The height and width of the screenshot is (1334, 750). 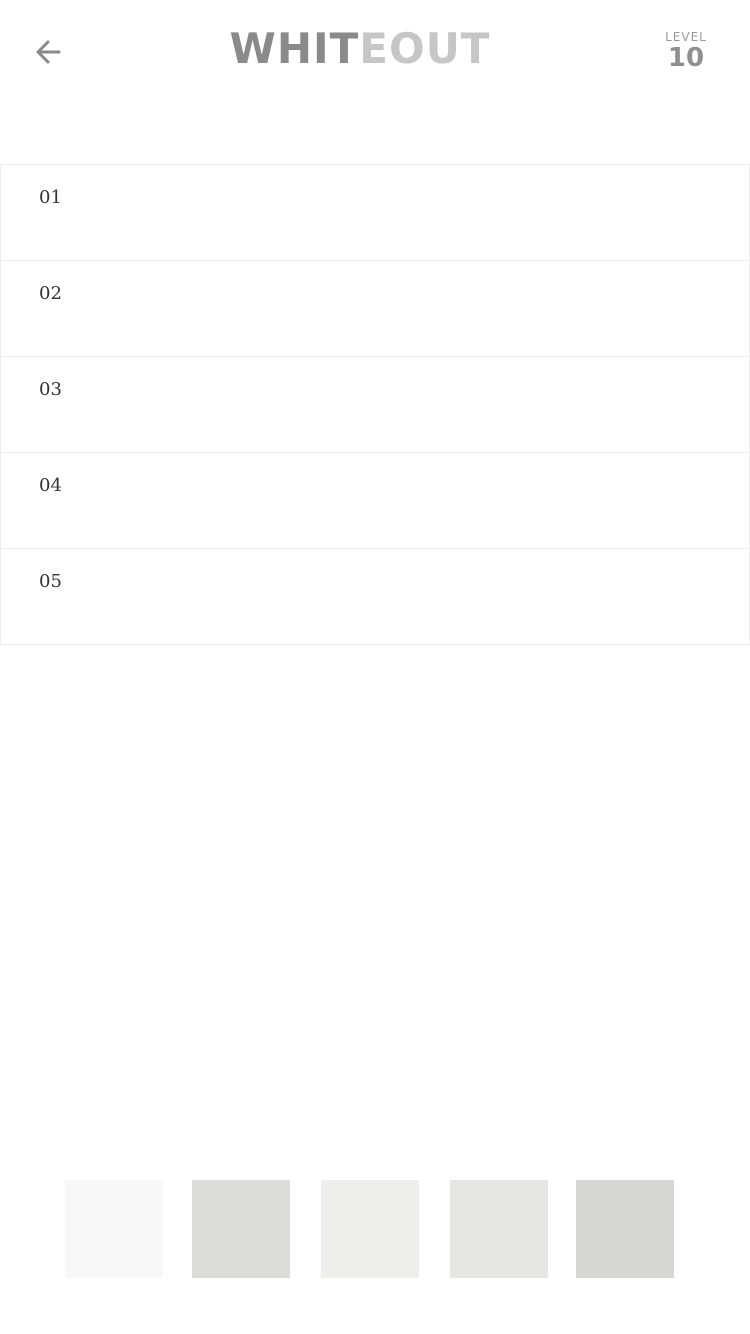 I want to click on row-number: 05, so click(x=50, y=581).